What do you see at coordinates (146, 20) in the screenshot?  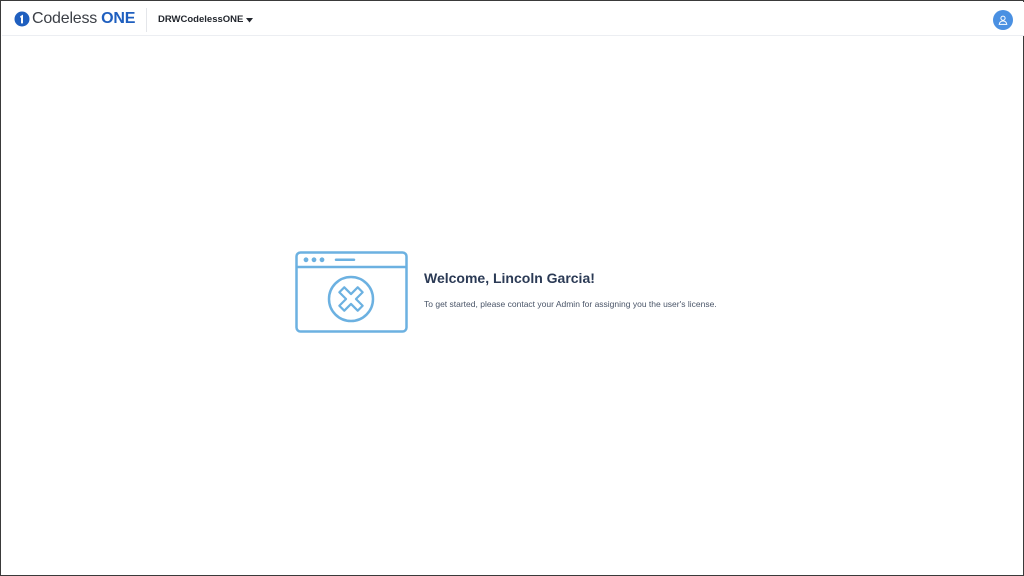 I see `header-divider` at bounding box center [146, 20].